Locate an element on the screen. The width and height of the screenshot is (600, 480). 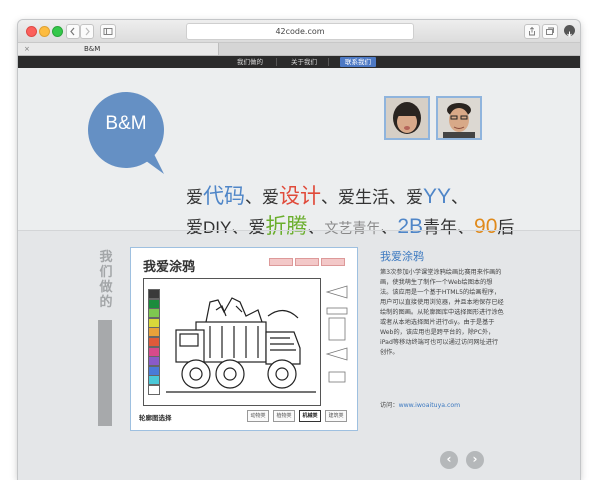
slogan-highlight: 2B is located at coordinates (410, 226).